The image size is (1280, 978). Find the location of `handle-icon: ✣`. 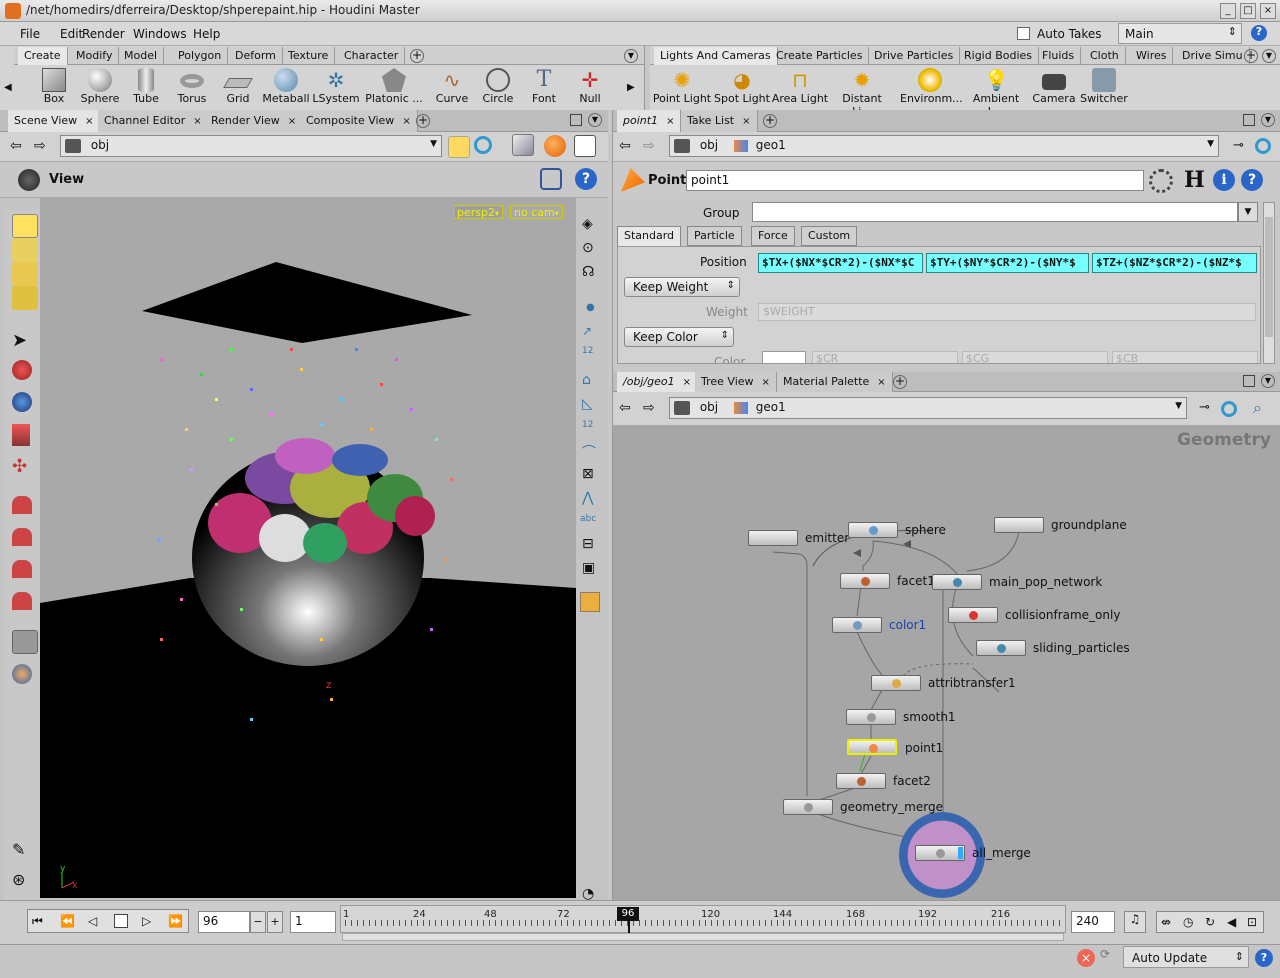

handle-icon: ✣ is located at coordinates (25, 468).